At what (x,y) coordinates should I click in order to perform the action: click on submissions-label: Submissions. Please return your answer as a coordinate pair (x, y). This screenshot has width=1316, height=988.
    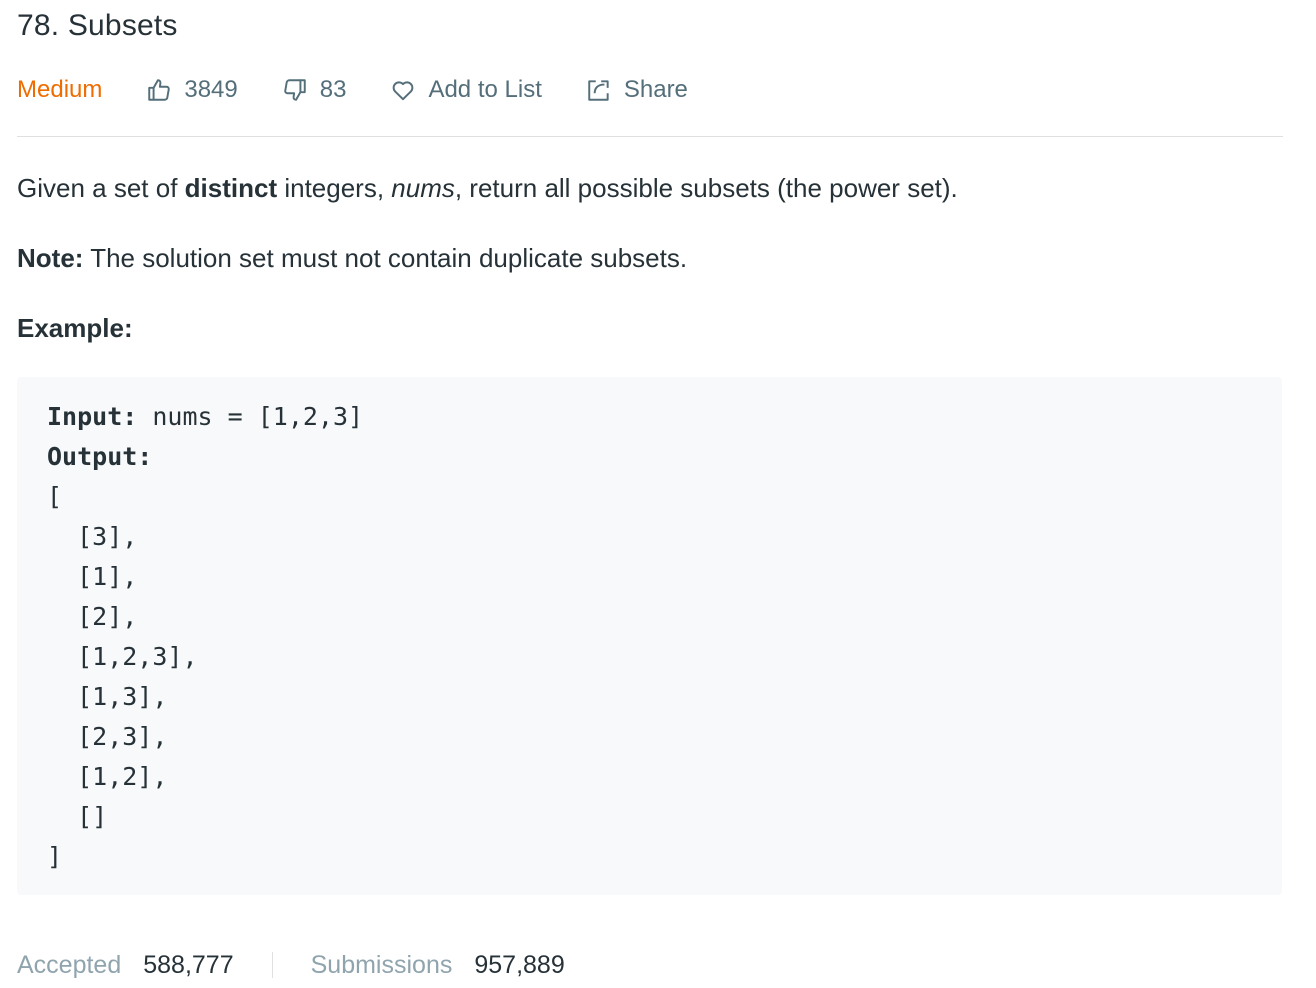
    Looking at the image, I should click on (381, 964).